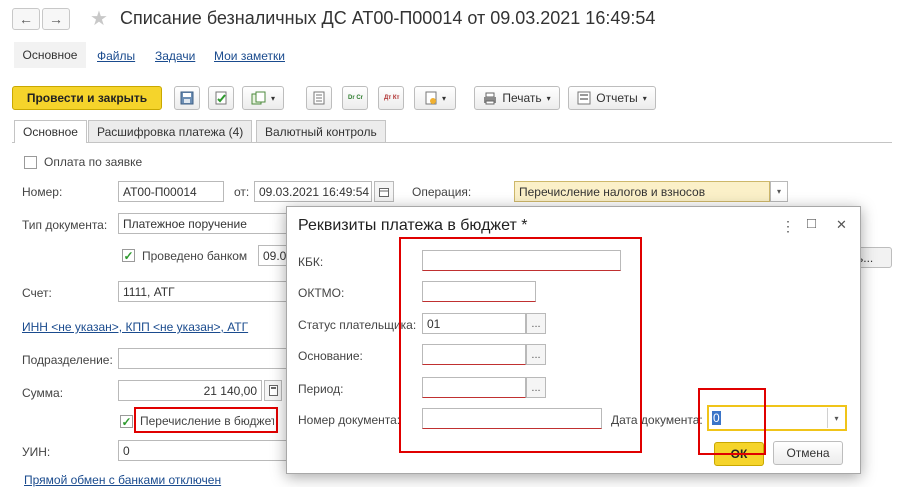 The width and height of the screenshot is (900, 487). What do you see at coordinates (642, 191) in the screenshot?
I see `operation-select: Перечисление налогов и взносов` at bounding box center [642, 191].